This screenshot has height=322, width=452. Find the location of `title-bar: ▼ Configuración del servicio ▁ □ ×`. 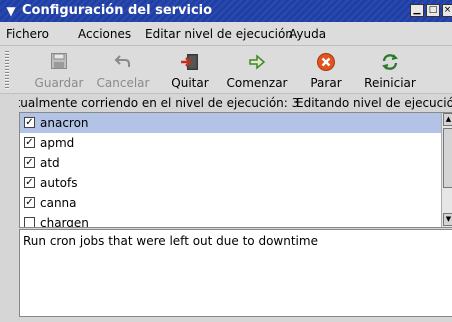

title-bar: ▼ Configuración del servicio ▁ □ × is located at coordinates (226, 11).